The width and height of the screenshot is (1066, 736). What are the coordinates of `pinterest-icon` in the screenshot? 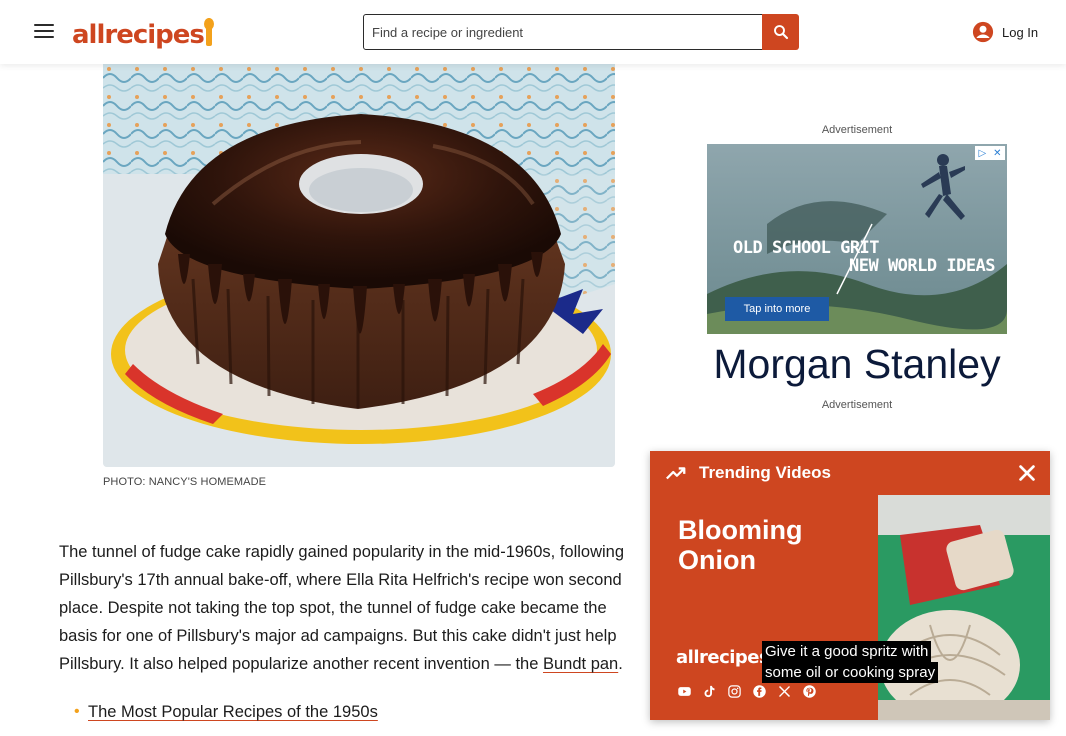 It's located at (809, 691).